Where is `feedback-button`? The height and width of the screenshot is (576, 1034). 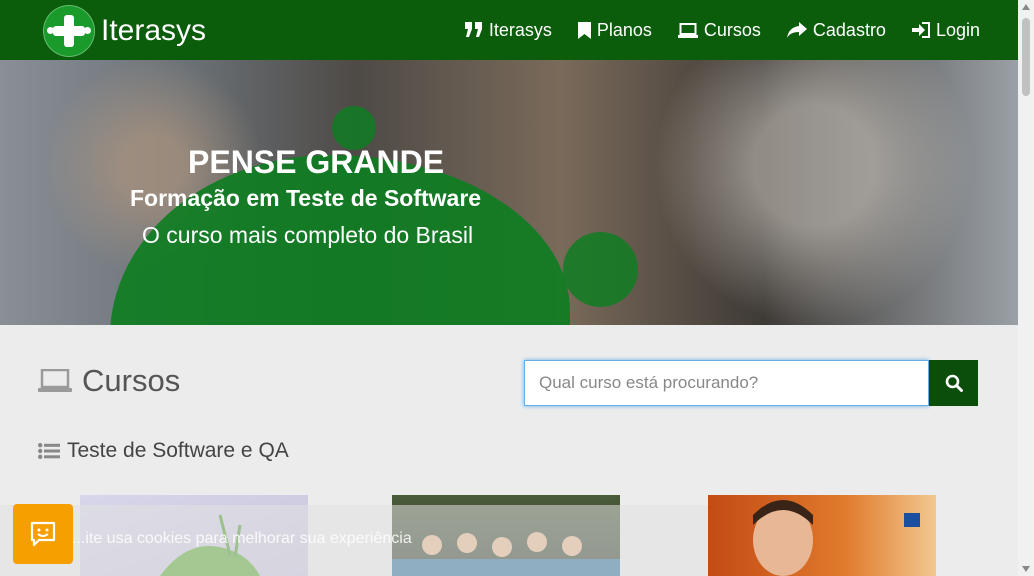 feedback-button is located at coordinates (43, 534).